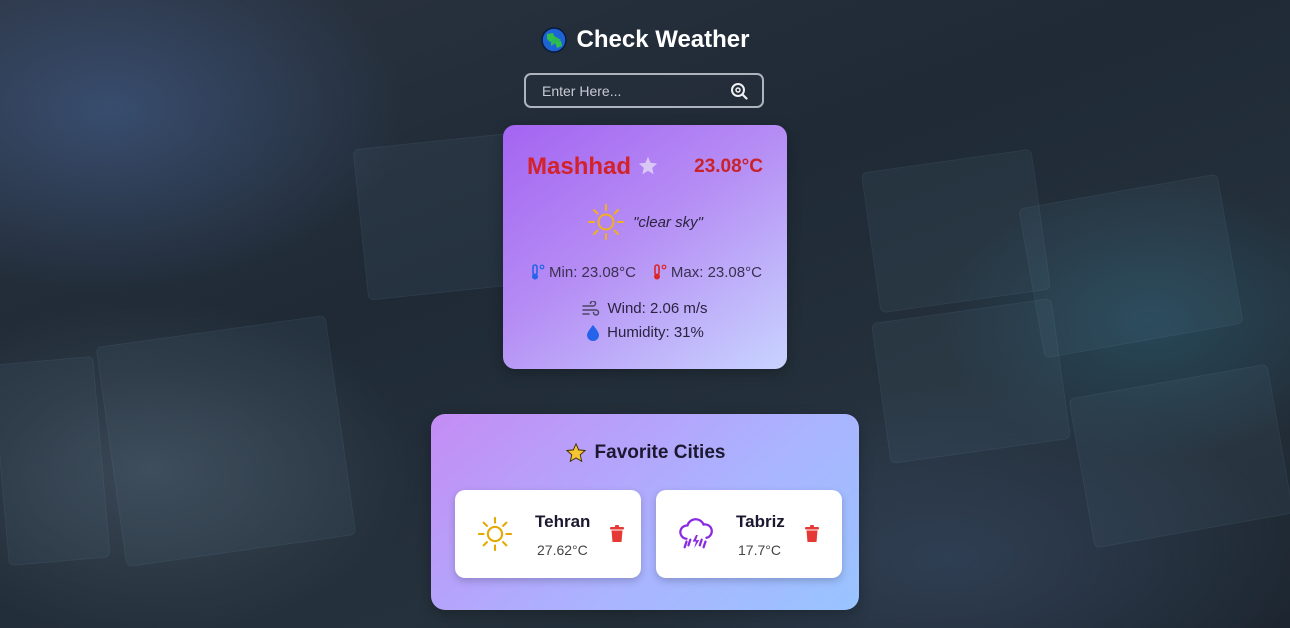 This screenshot has height=628, width=1290. What do you see at coordinates (660, 272) in the screenshot?
I see `thermometer-hot-icon` at bounding box center [660, 272].